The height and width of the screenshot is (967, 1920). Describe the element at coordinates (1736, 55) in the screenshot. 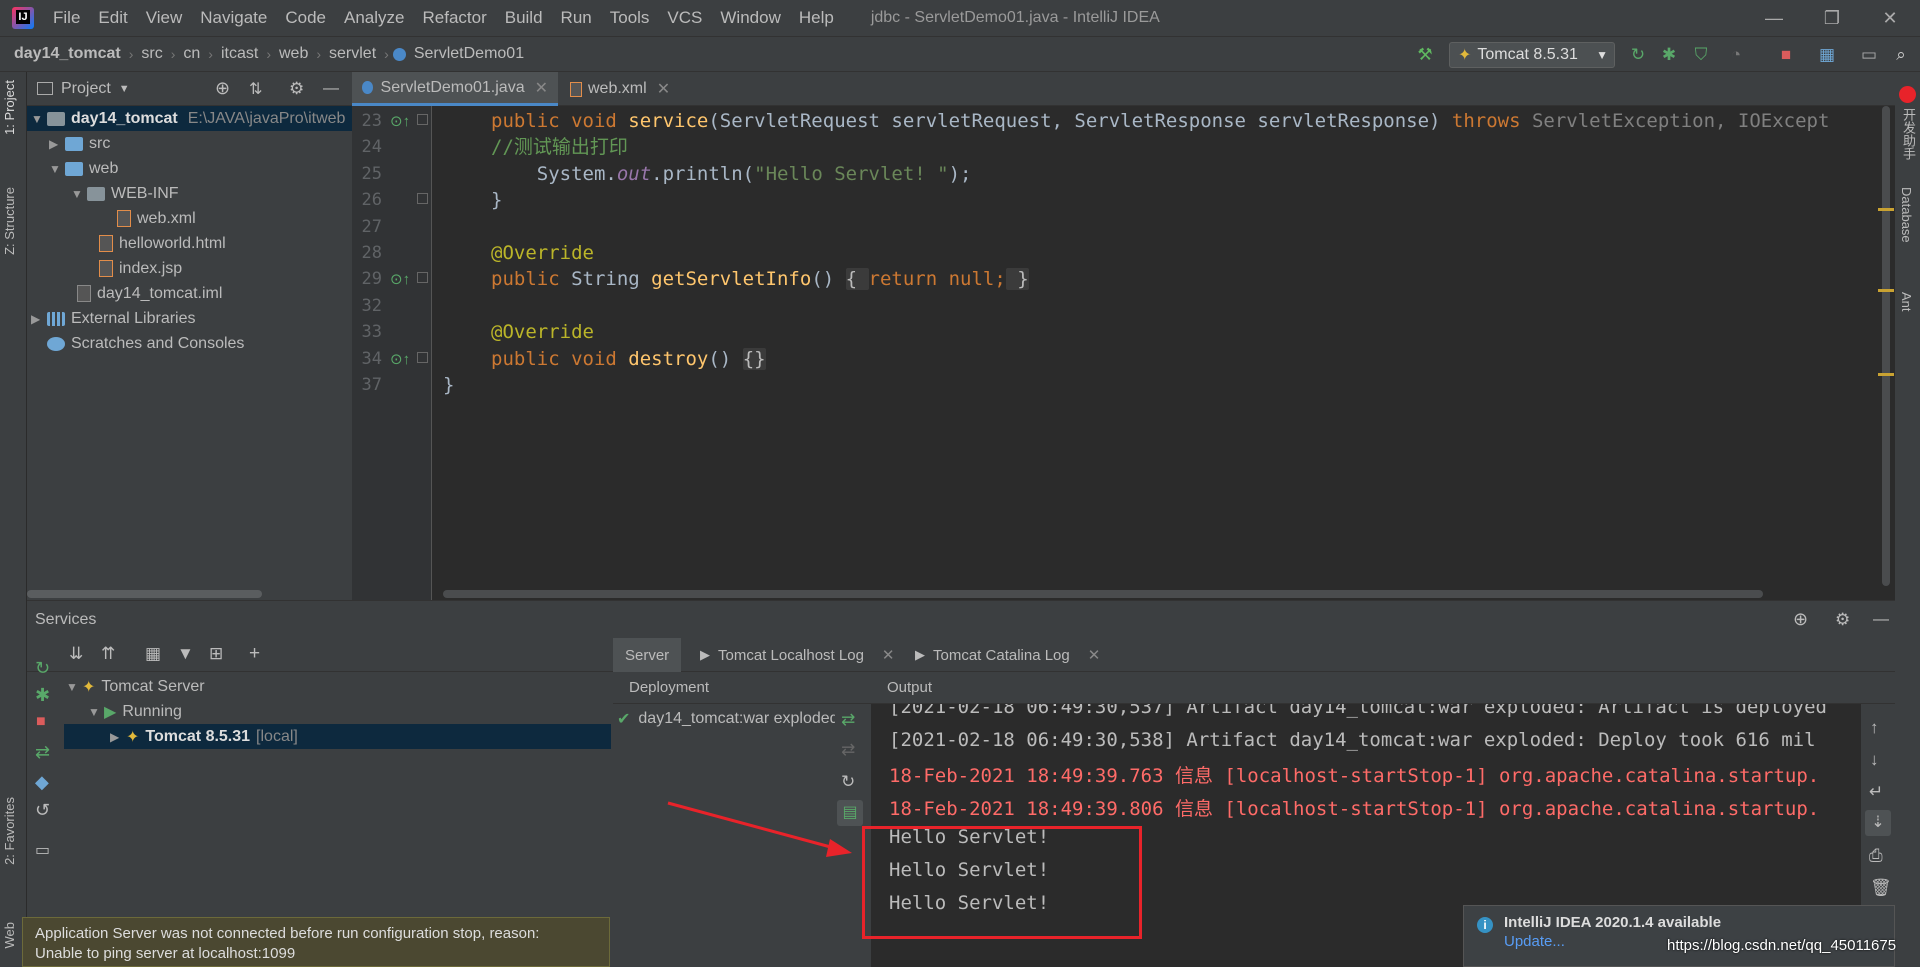

I see `profile-icon: ◔` at that location.